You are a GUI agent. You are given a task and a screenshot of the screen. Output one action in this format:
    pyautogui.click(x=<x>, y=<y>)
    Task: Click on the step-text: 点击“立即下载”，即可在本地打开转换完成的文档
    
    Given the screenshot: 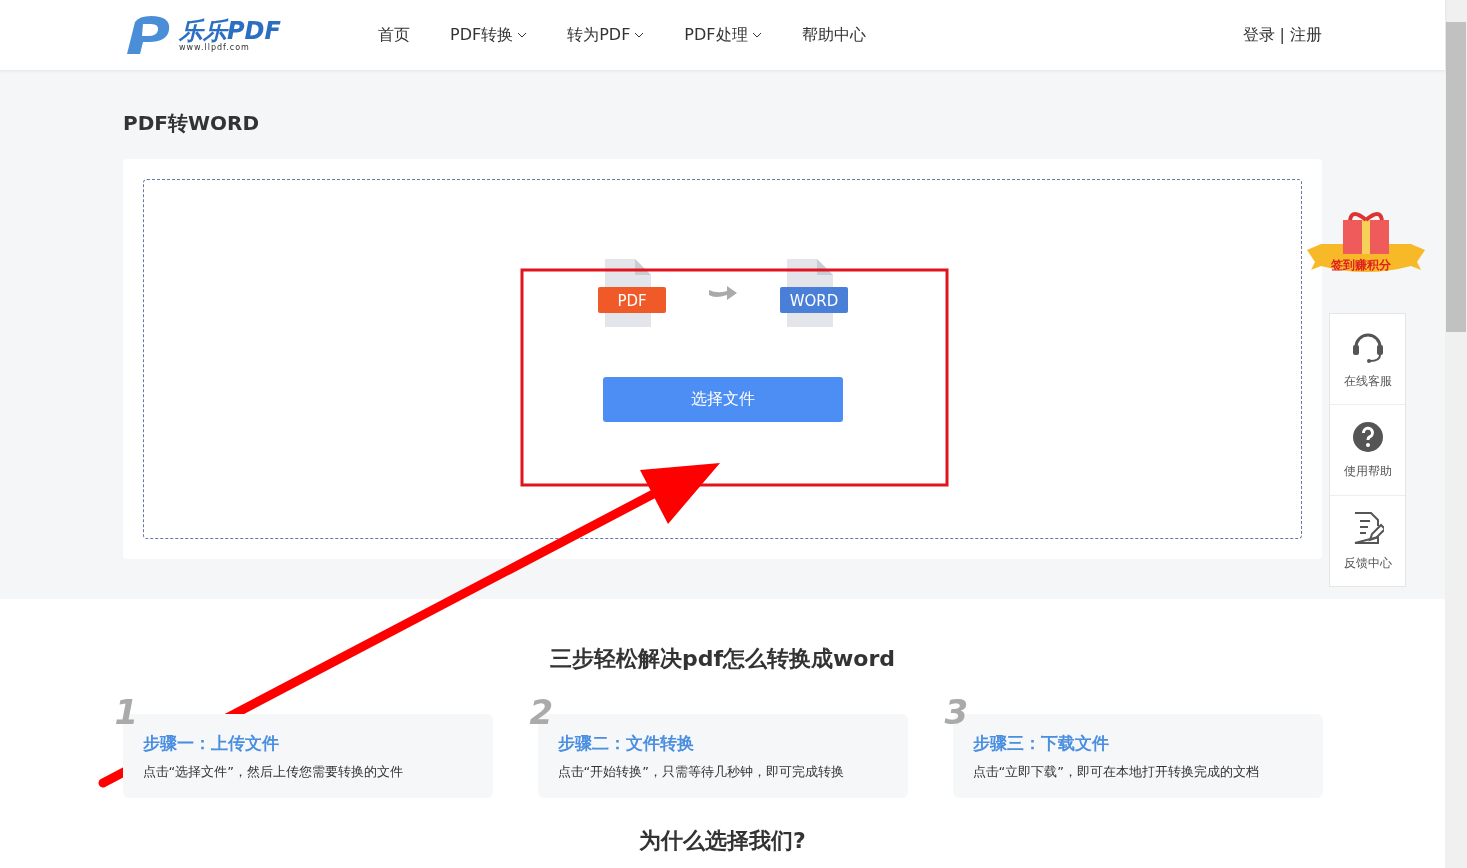 What is the action you would take?
    pyautogui.click(x=1116, y=772)
    